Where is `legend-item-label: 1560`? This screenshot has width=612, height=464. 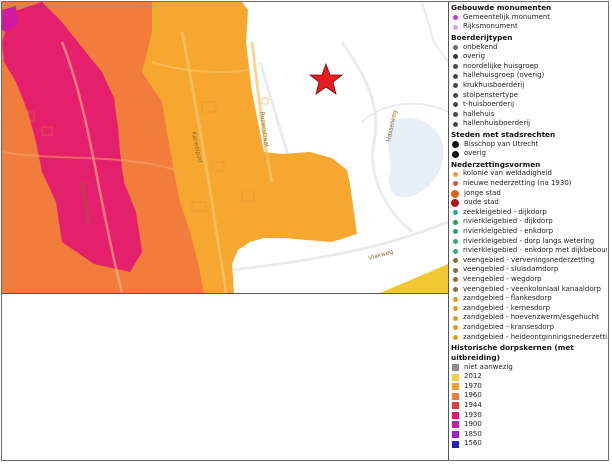
legend-item-label: 1560 is located at coordinates (473, 443).